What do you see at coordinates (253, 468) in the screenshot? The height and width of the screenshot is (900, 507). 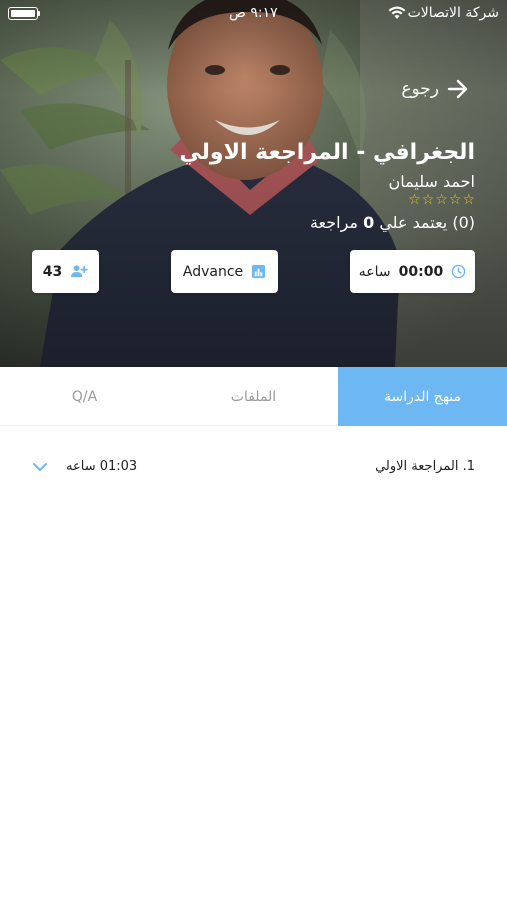 I see `lesson-row: 1. المراجعة الاولي 01:03 ساعه` at bounding box center [253, 468].